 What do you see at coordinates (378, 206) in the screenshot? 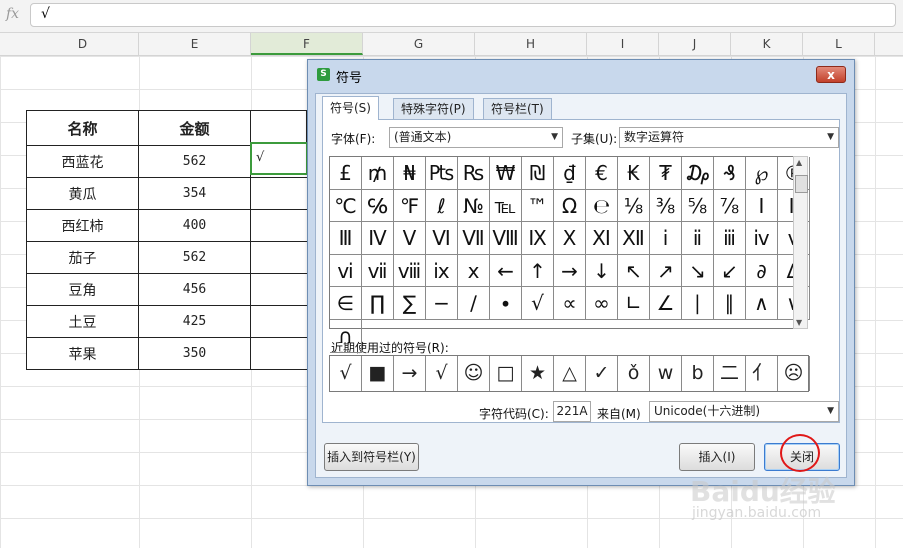
I see `symbol-cell: ℅` at bounding box center [378, 206].